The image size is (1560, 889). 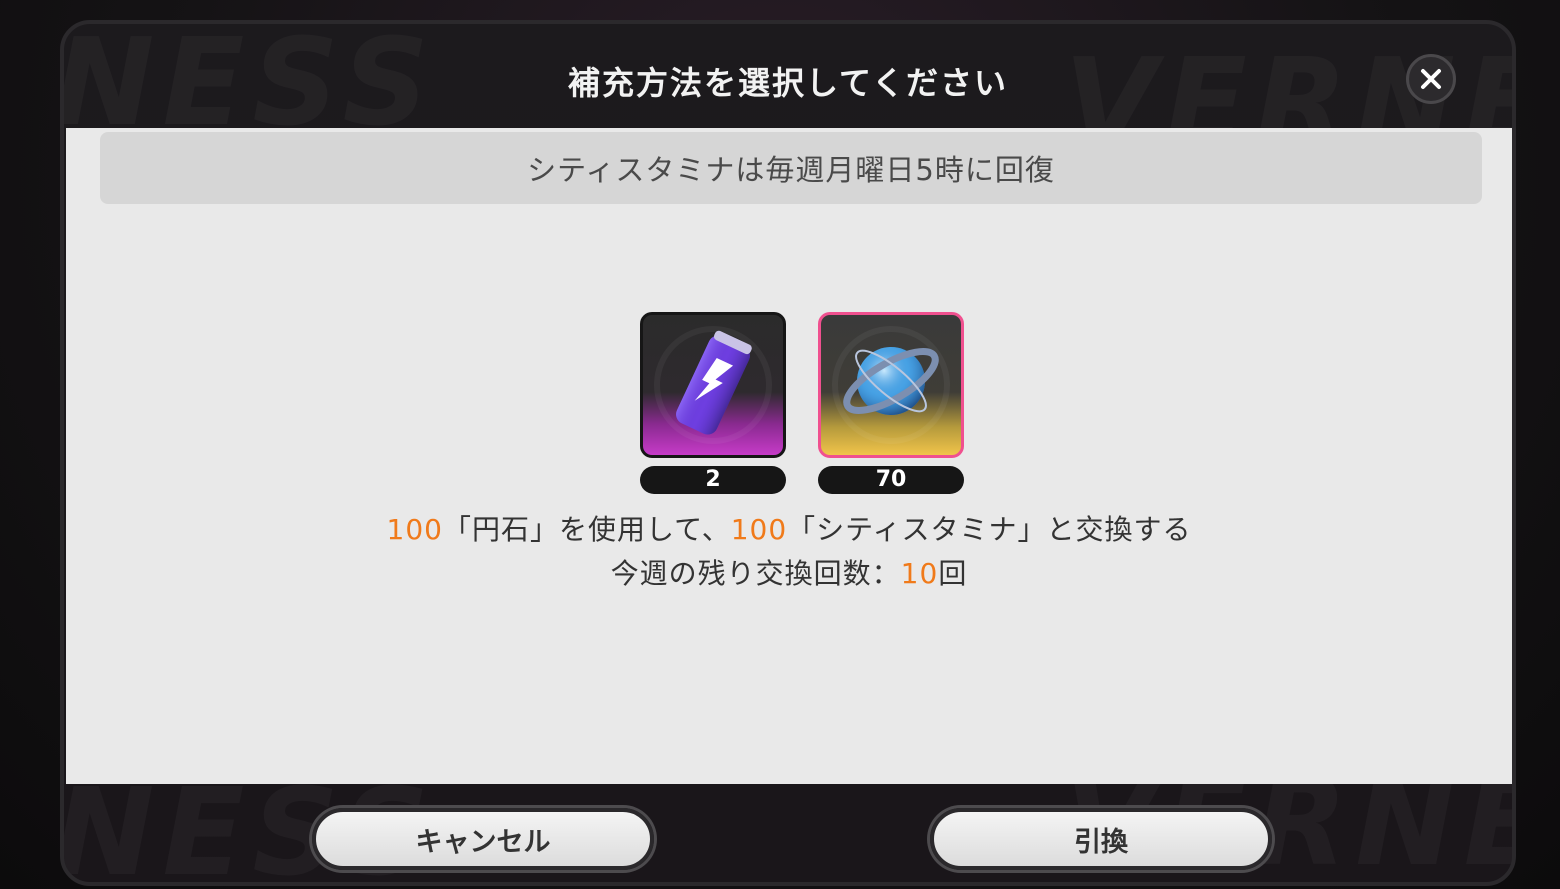 I want to click on remaining-label: 今週の残り交換回数：, so click(x=755, y=573).